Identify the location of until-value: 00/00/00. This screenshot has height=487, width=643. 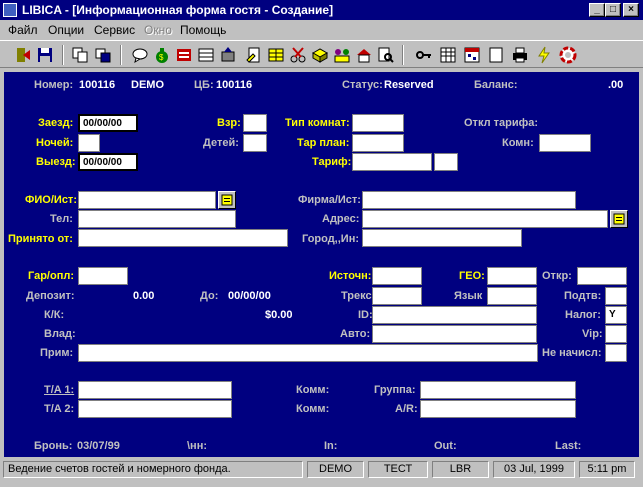
(249, 296).